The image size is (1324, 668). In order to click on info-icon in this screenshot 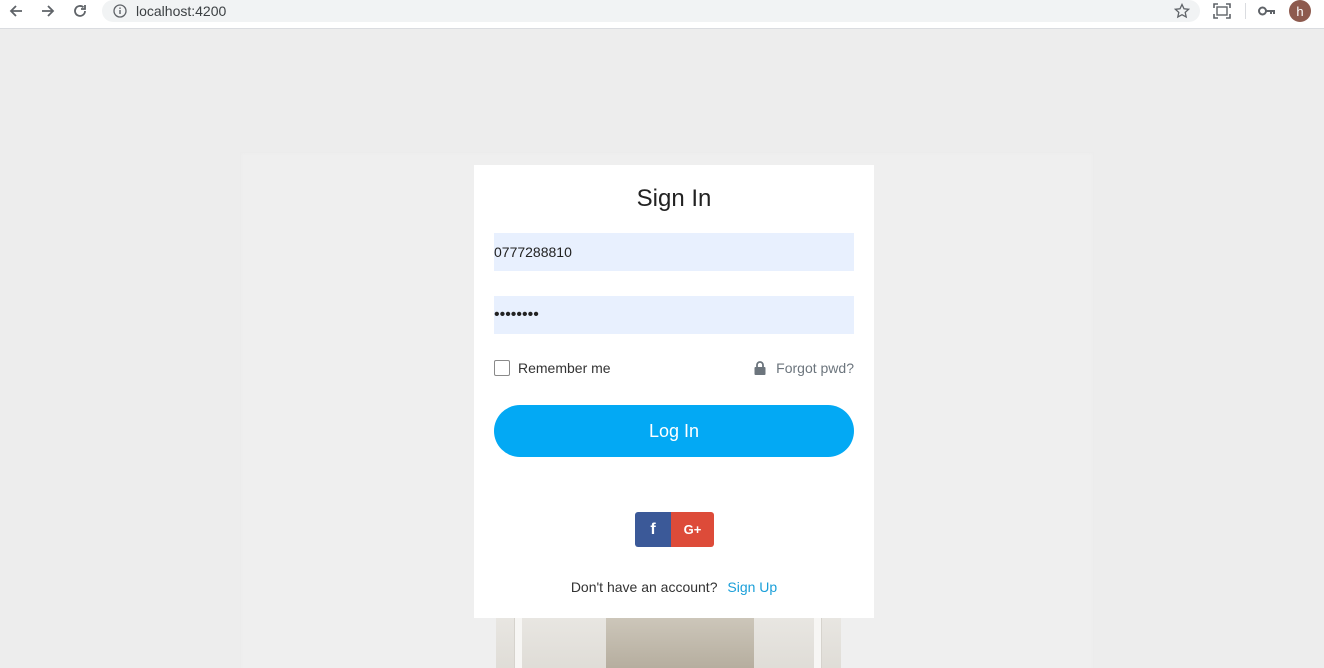, I will do `click(120, 11)`.